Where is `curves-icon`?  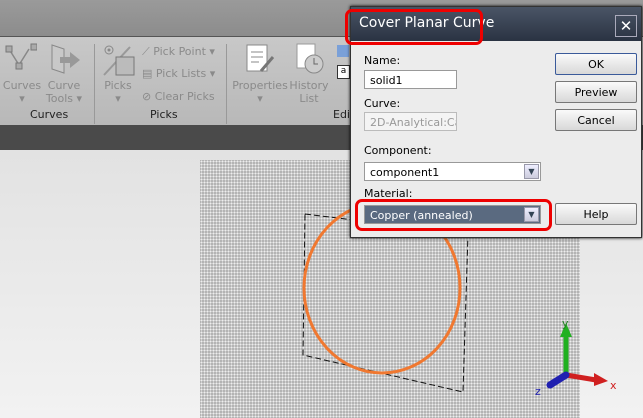 curves-icon is located at coordinates (21, 56).